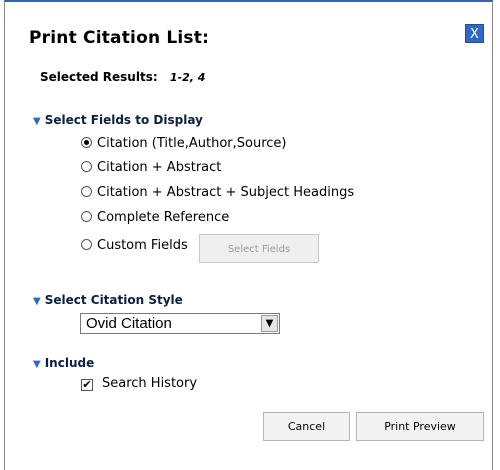  What do you see at coordinates (69, 363) in the screenshot?
I see `include-heading-label: Include` at bounding box center [69, 363].